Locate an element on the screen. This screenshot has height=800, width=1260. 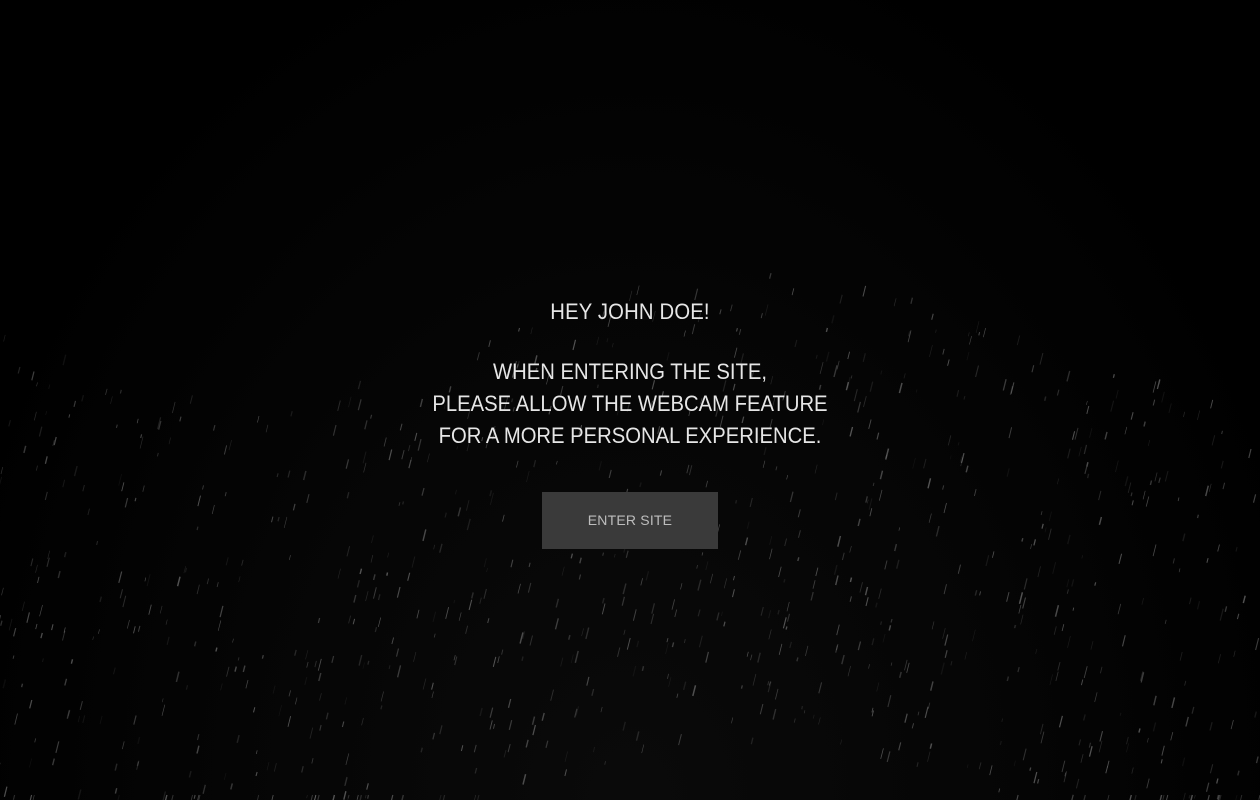
enter-site-button: ENTER SITE is located at coordinates (630, 520).